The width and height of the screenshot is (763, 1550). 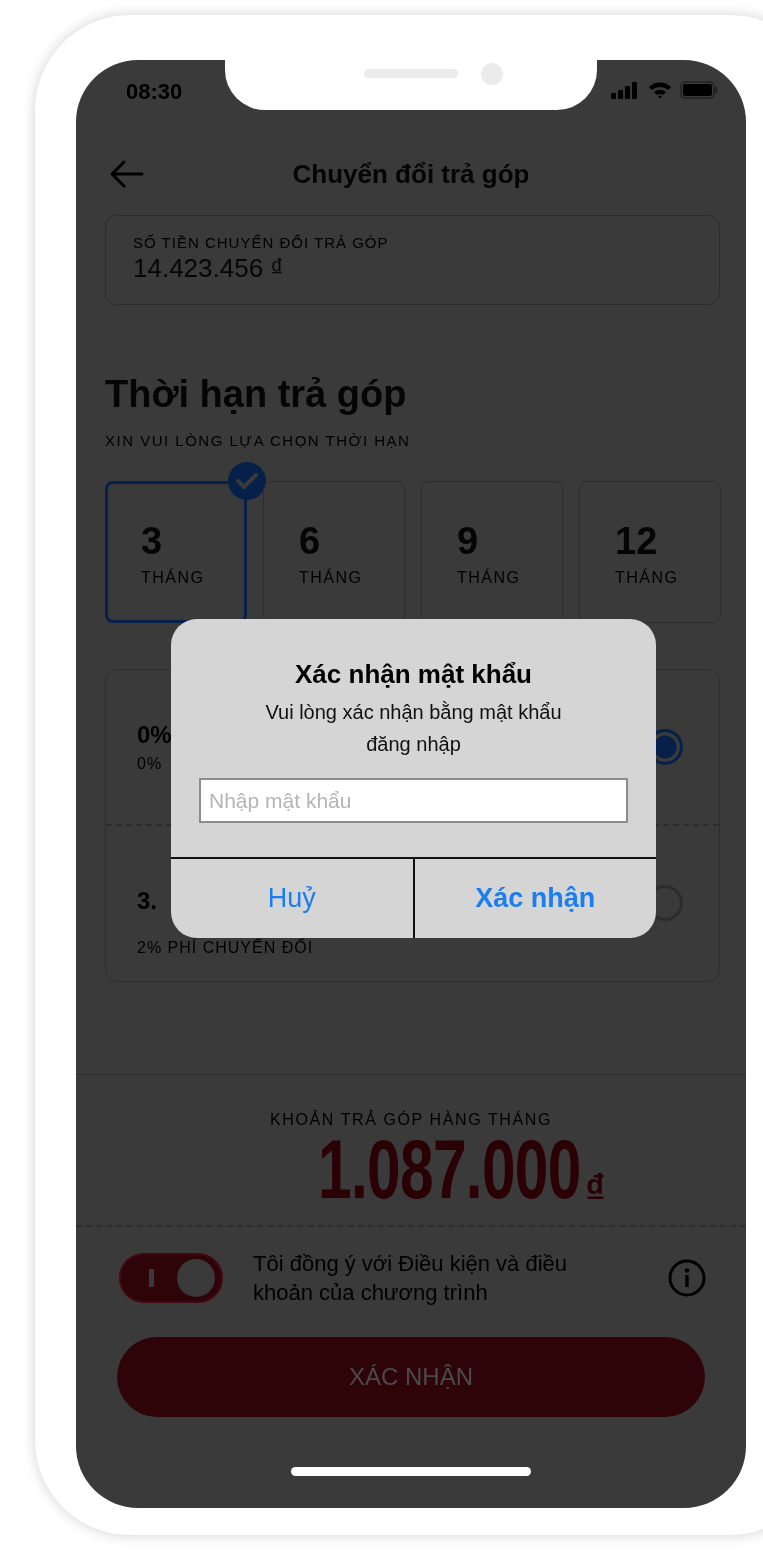 What do you see at coordinates (699, 90) in the screenshot?
I see `battery-icon` at bounding box center [699, 90].